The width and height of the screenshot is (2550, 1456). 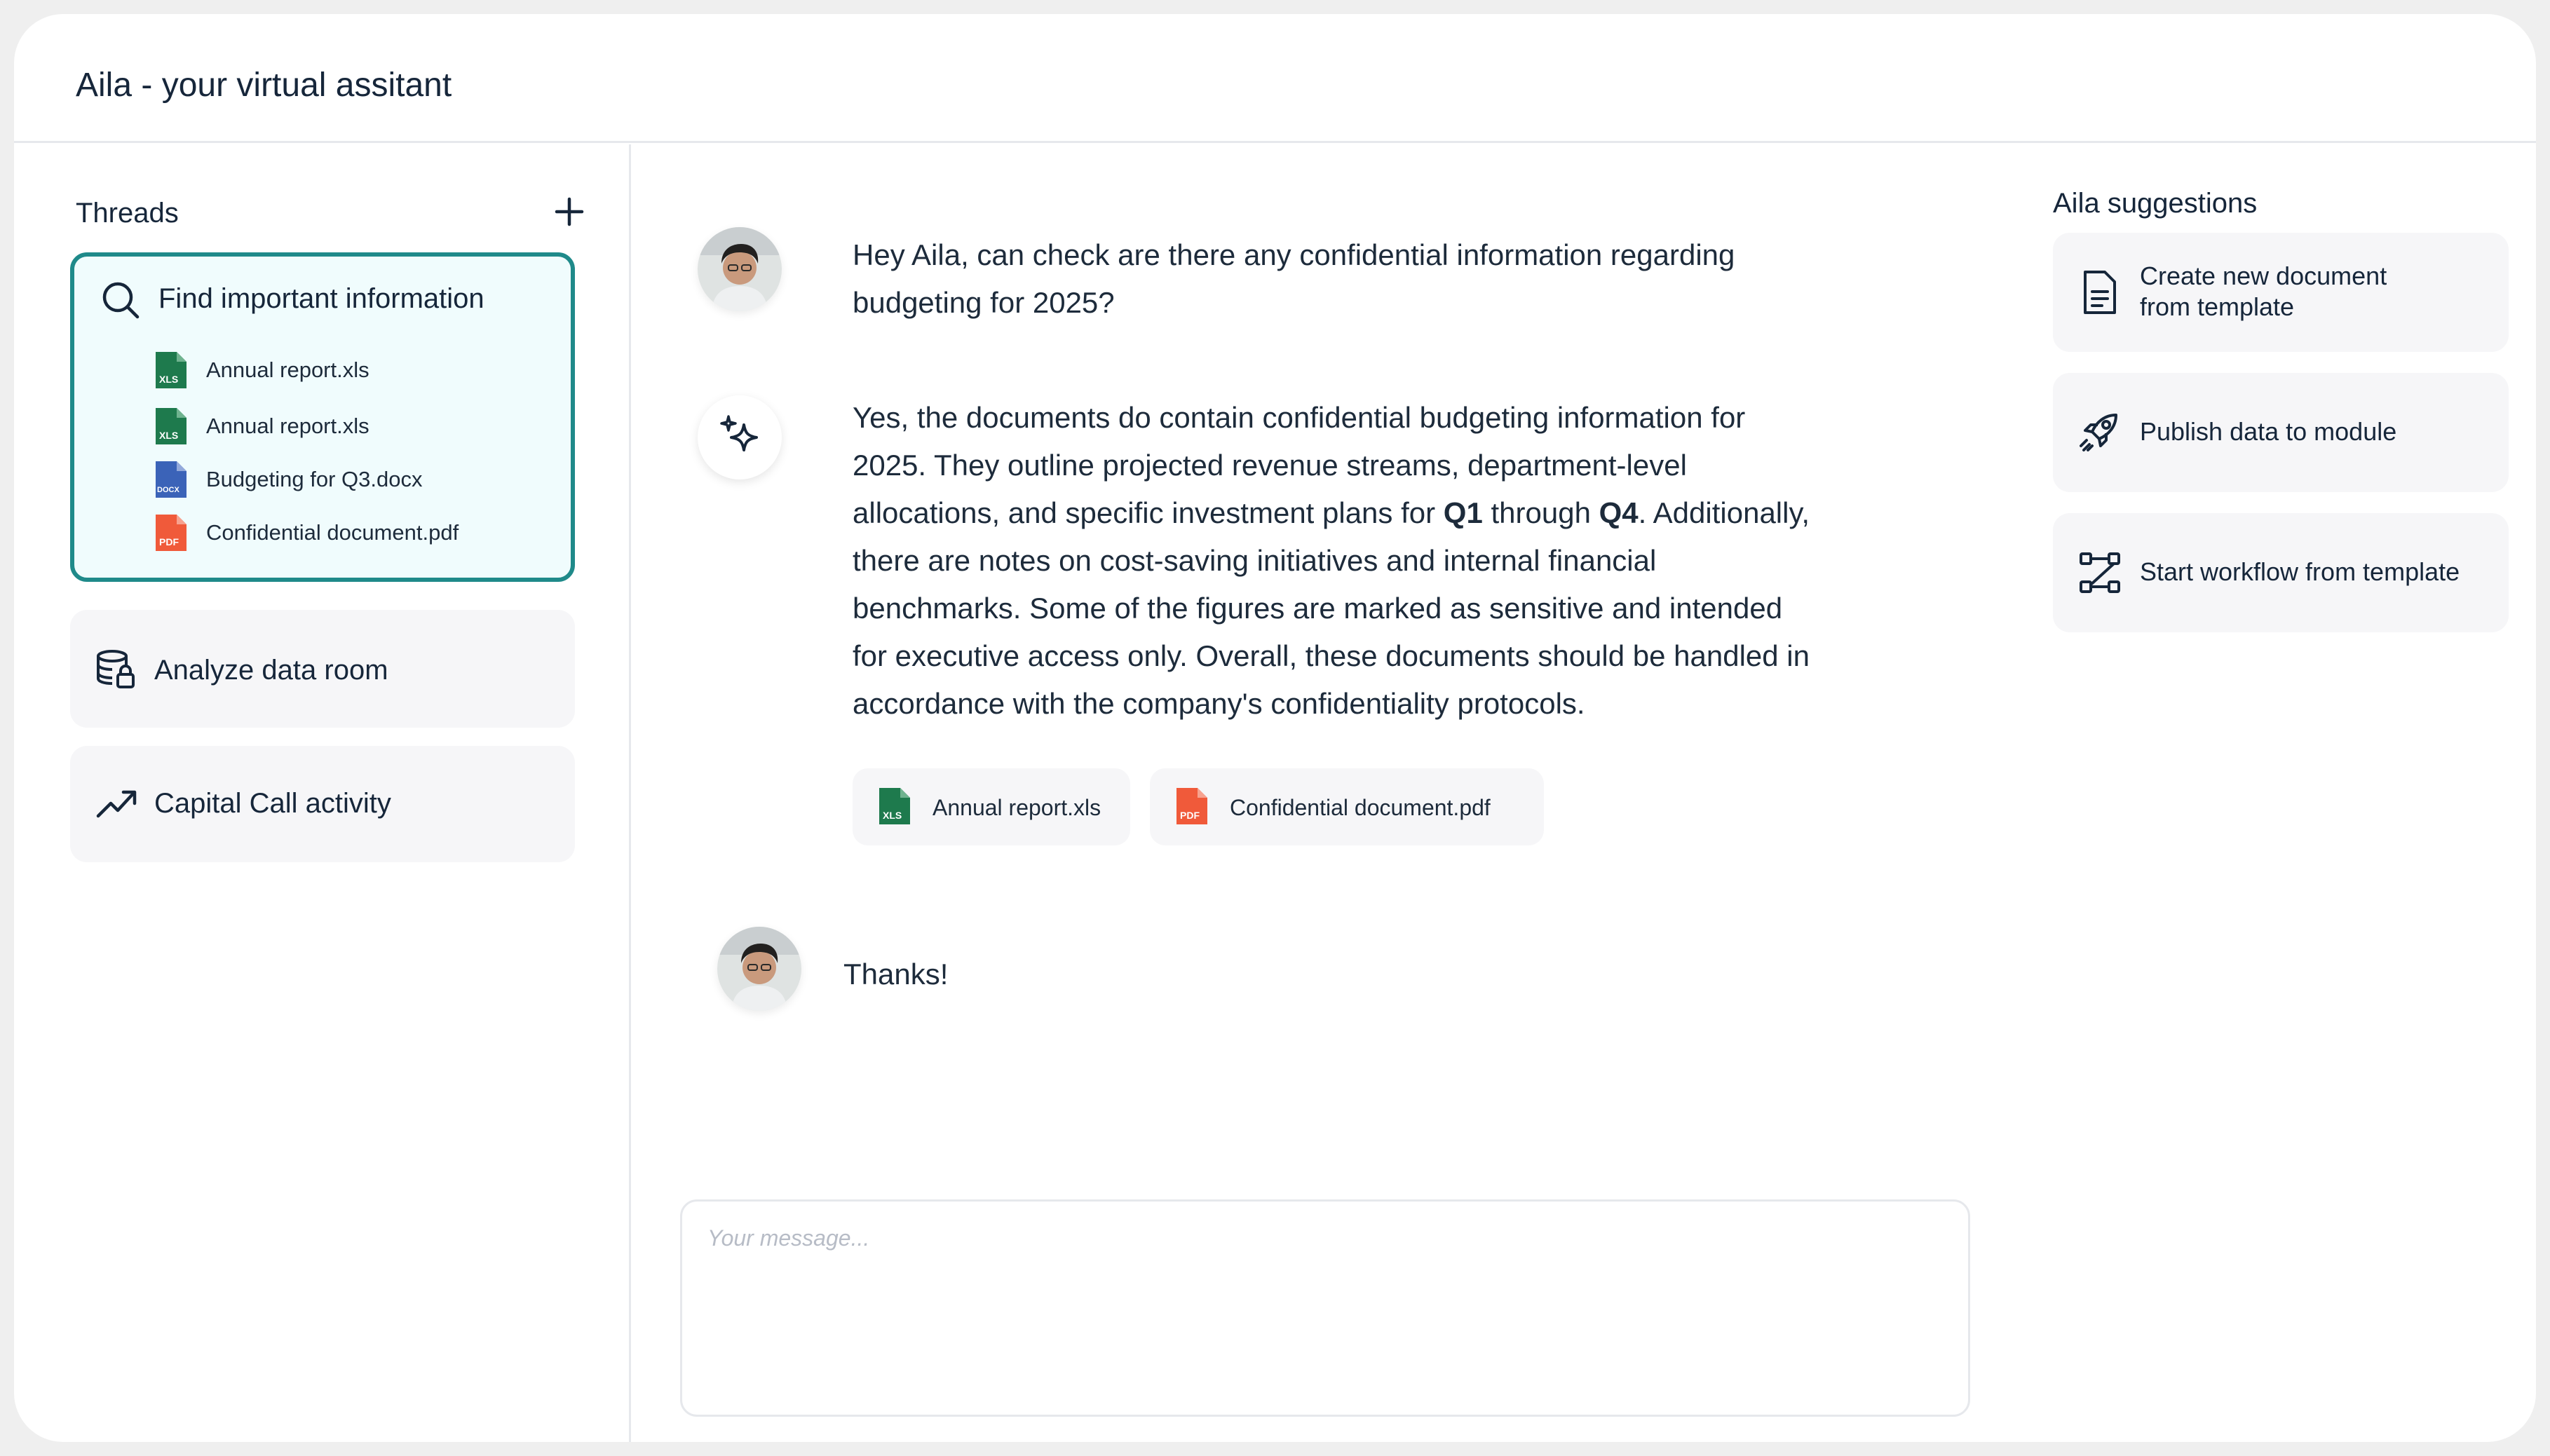 I want to click on sparkle-icon, so click(x=739, y=433).